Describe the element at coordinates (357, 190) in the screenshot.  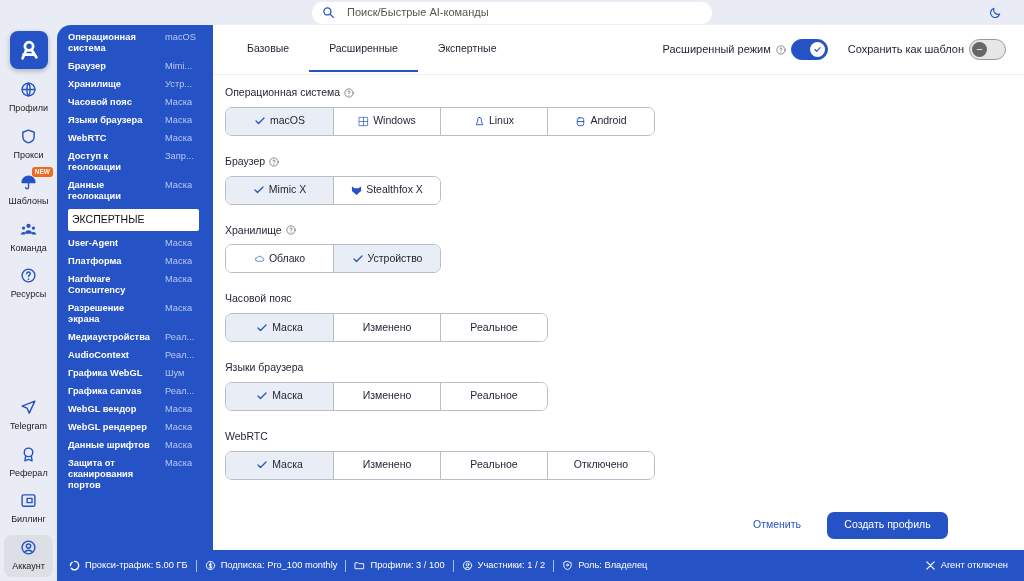
I see `fox-icon` at that location.